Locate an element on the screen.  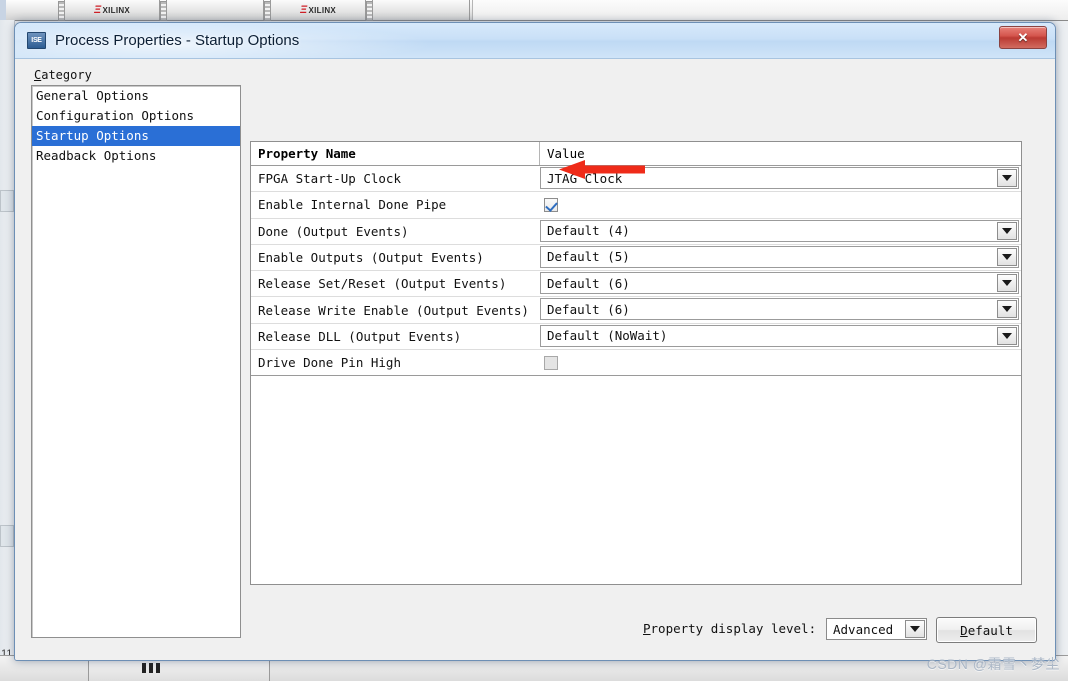
table-row: FPGA Start-Up Clock JTAG Clock is located at coordinates (636, 179).